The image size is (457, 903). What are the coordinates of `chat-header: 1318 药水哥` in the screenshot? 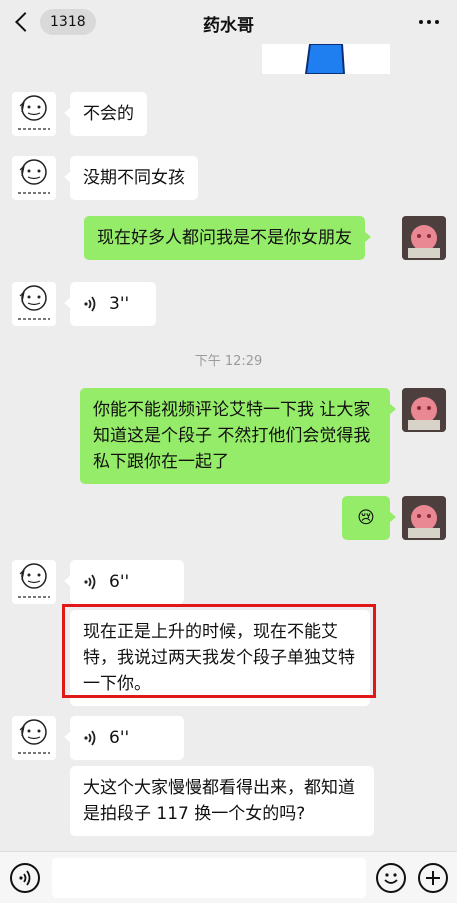 It's located at (228, 22).